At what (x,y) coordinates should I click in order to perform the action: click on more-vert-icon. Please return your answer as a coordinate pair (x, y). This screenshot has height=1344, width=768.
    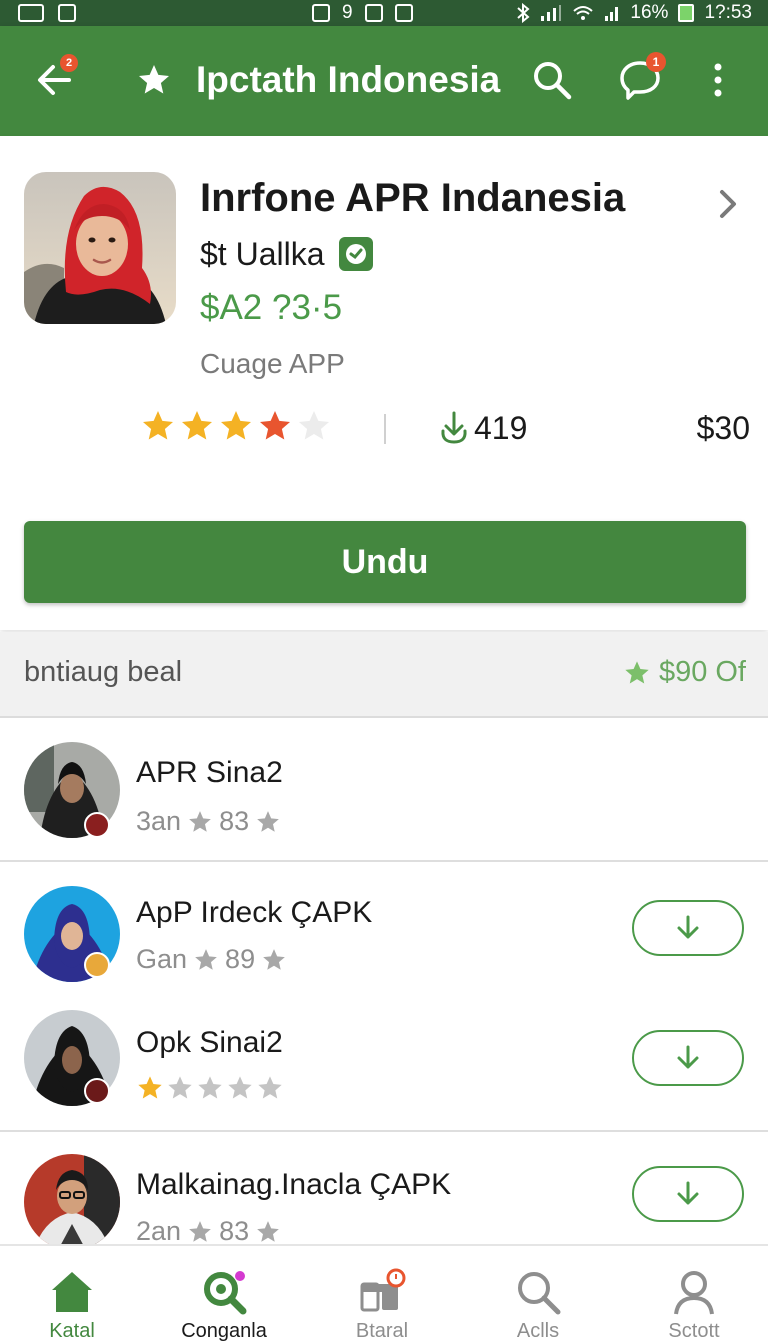
    Looking at the image, I should click on (718, 80).